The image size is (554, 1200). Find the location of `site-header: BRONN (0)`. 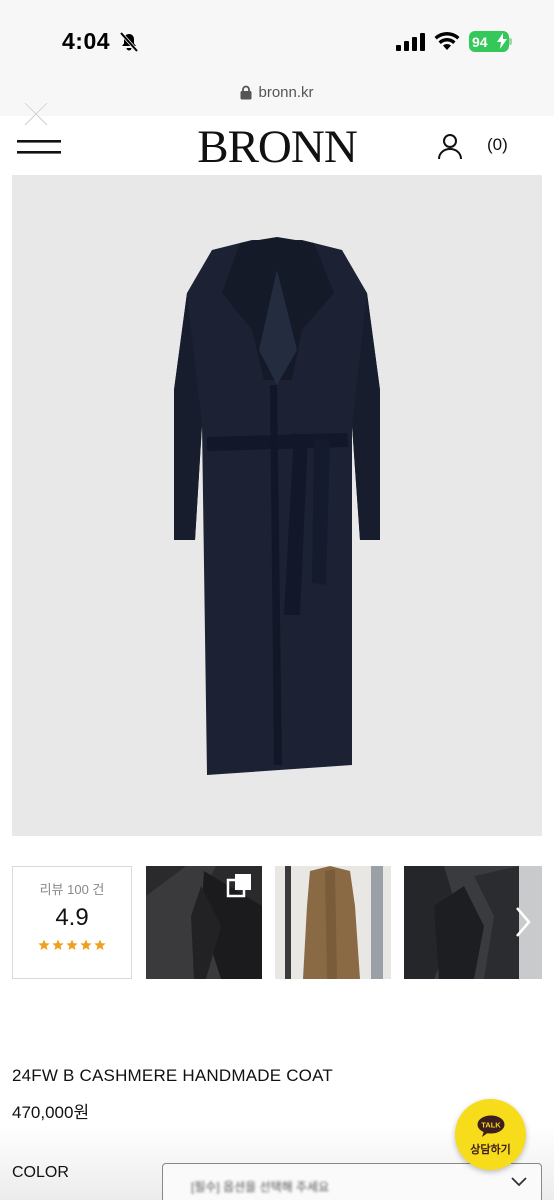

site-header: BRONN (0) is located at coordinates (277, 138).